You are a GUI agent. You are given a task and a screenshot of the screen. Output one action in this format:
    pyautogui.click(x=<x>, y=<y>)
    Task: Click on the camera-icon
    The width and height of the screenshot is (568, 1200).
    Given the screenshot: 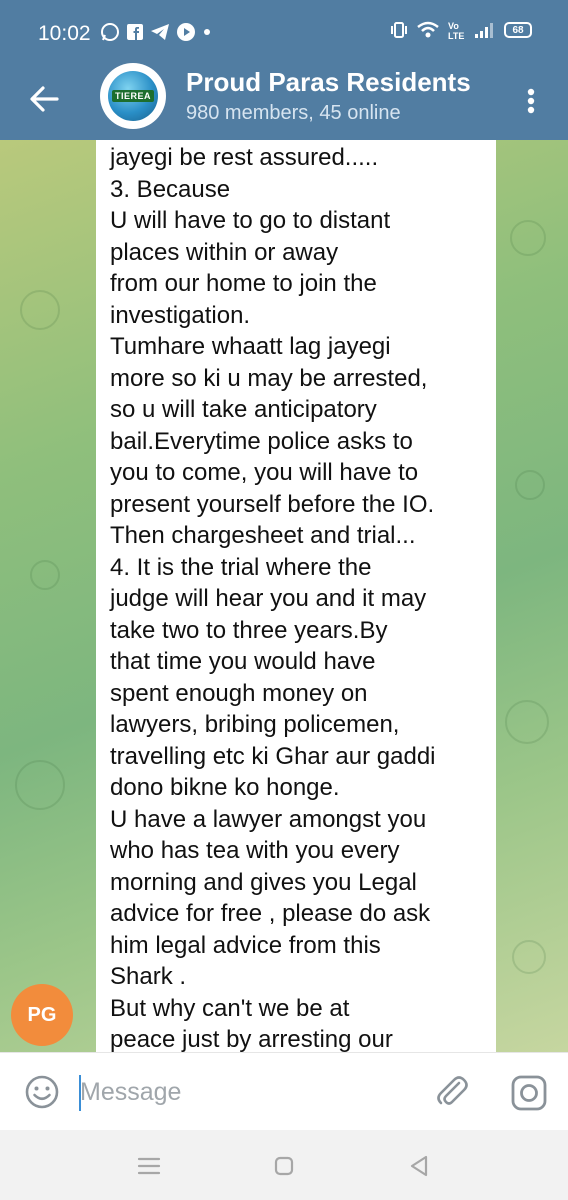 What is the action you would take?
    pyautogui.click(x=529, y=1093)
    